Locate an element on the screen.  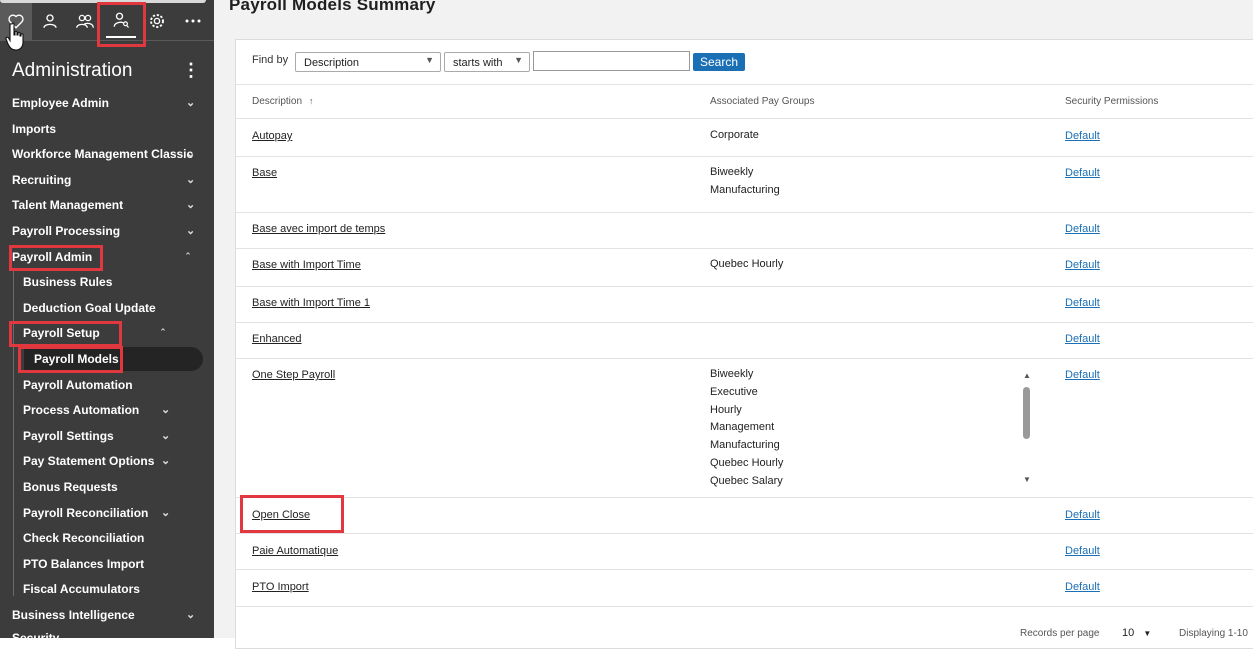
sidebar-item-label: Payroll Reconciliation is located at coordinates (86, 513).